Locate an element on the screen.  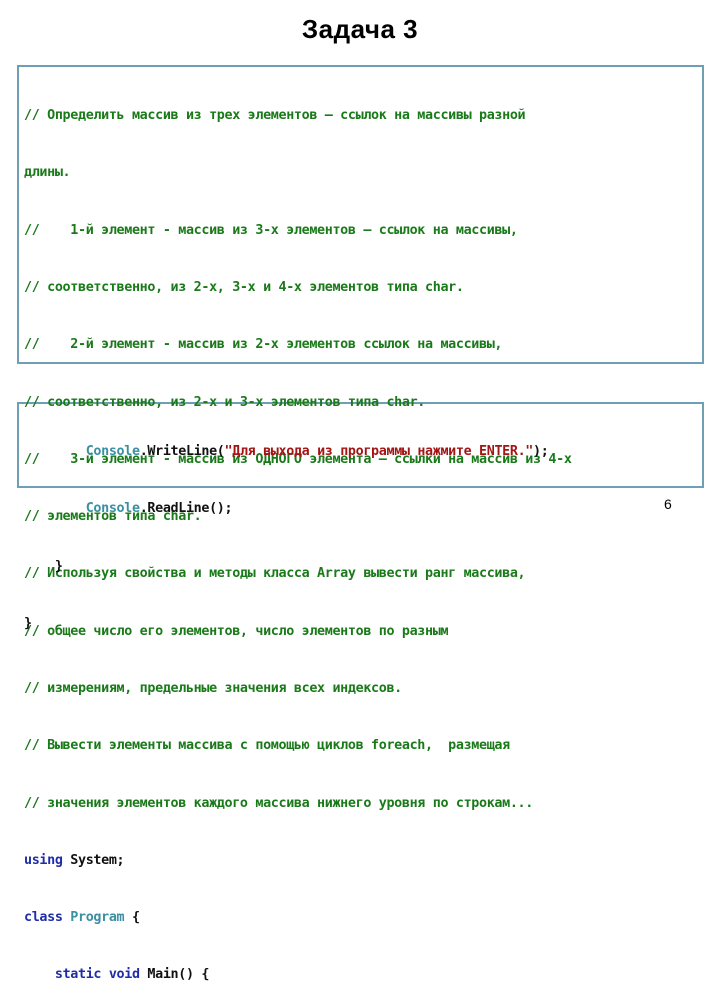
main-signature: Main() { is located at coordinates (174, 975).